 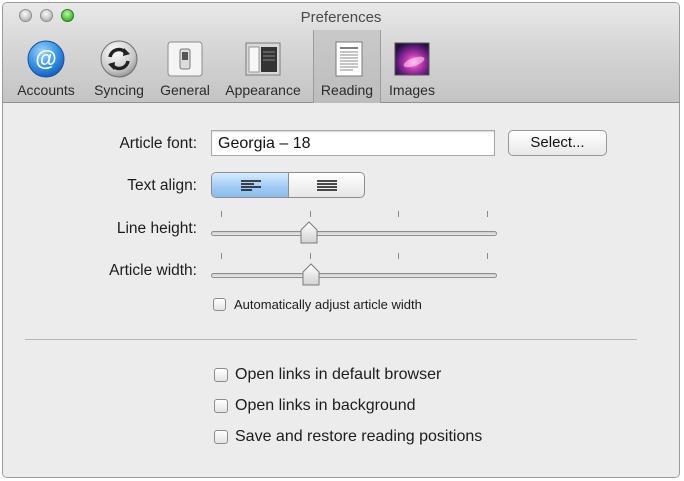 What do you see at coordinates (331, 339) in the screenshot?
I see `section-divider` at bounding box center [331, 339].